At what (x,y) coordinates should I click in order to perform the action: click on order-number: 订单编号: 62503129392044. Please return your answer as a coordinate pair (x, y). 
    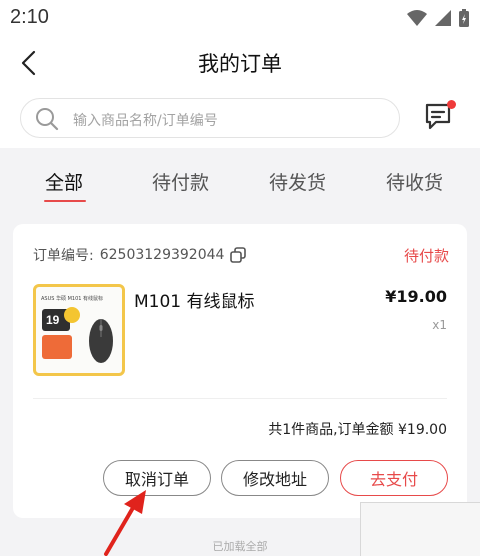
    Looking at the image, I should click on (140, 255).